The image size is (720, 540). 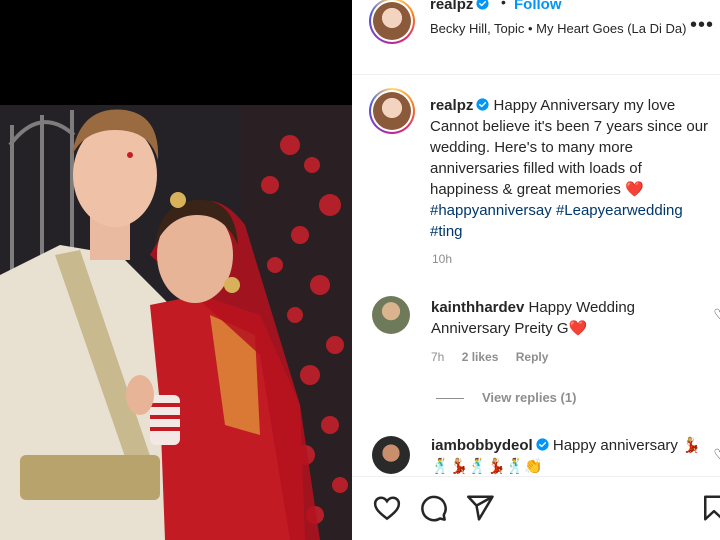 What do you see at coordinates (578, 328) in the screenshot?
I see `comment-heart-emoji: ❤️` at bounding box center [578, 328].